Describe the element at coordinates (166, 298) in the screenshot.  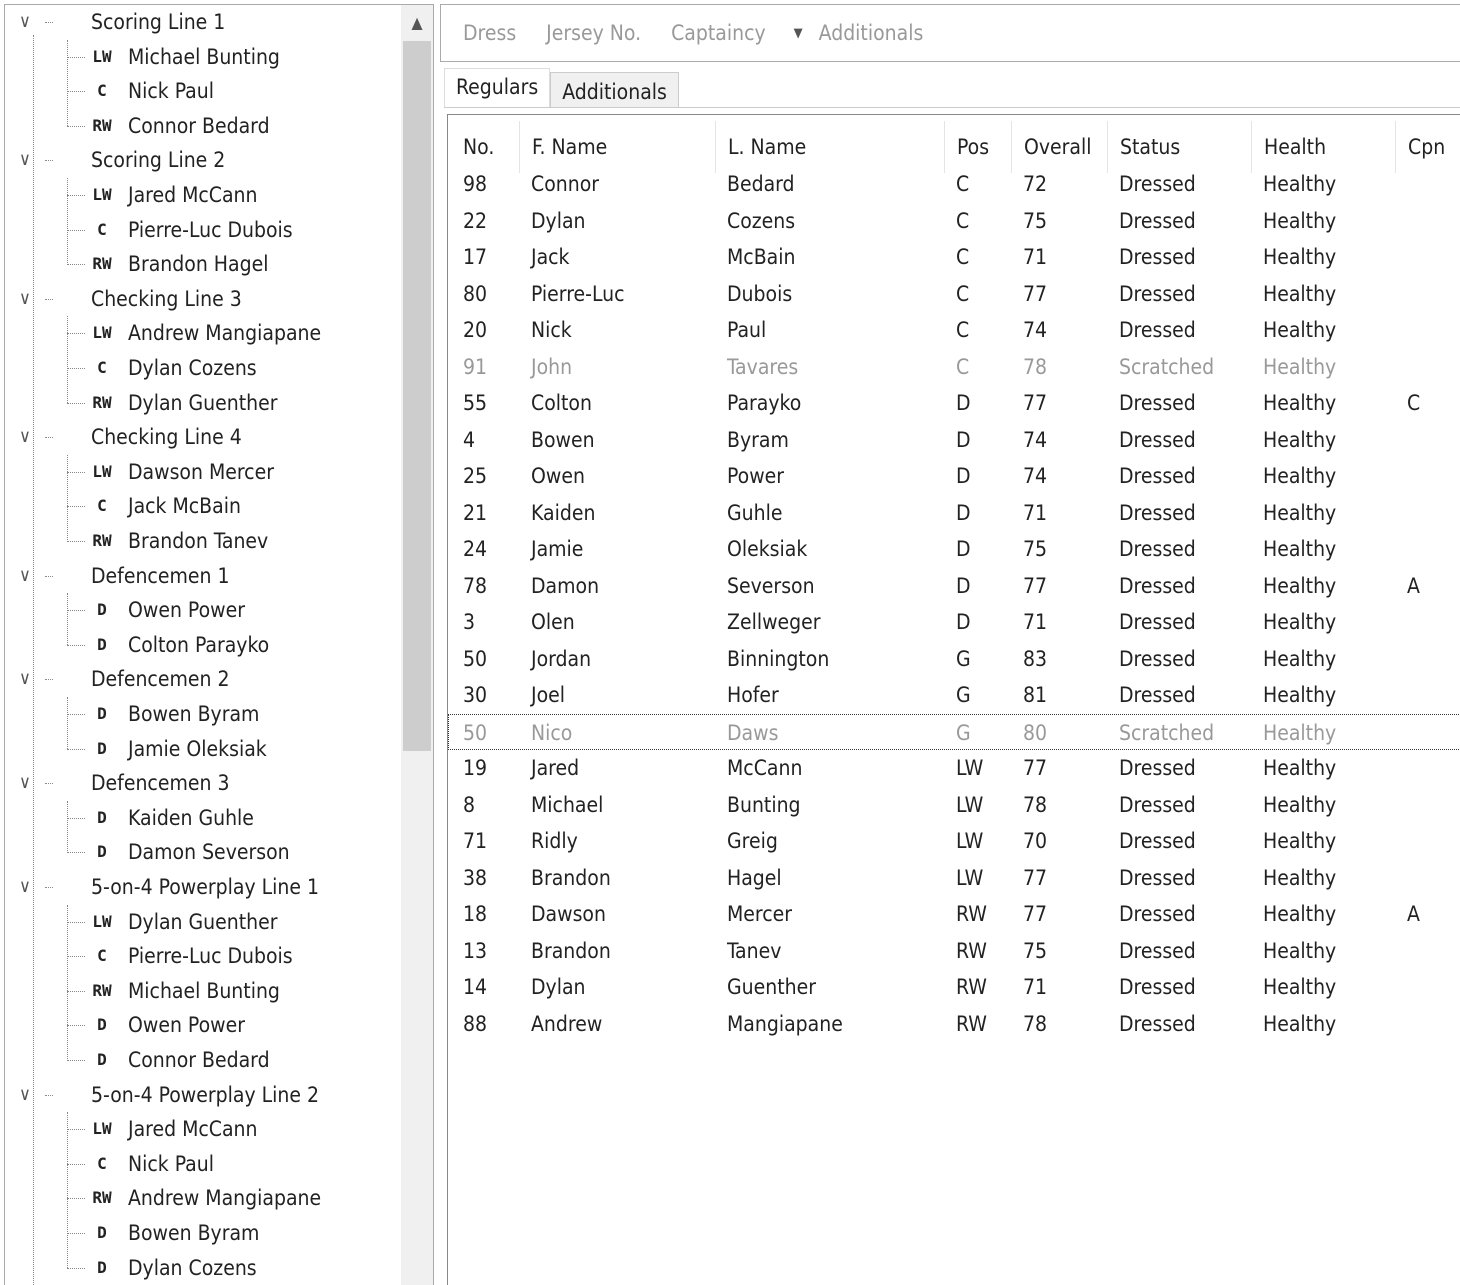
I see `group-label: Checking Line 3` at that location.